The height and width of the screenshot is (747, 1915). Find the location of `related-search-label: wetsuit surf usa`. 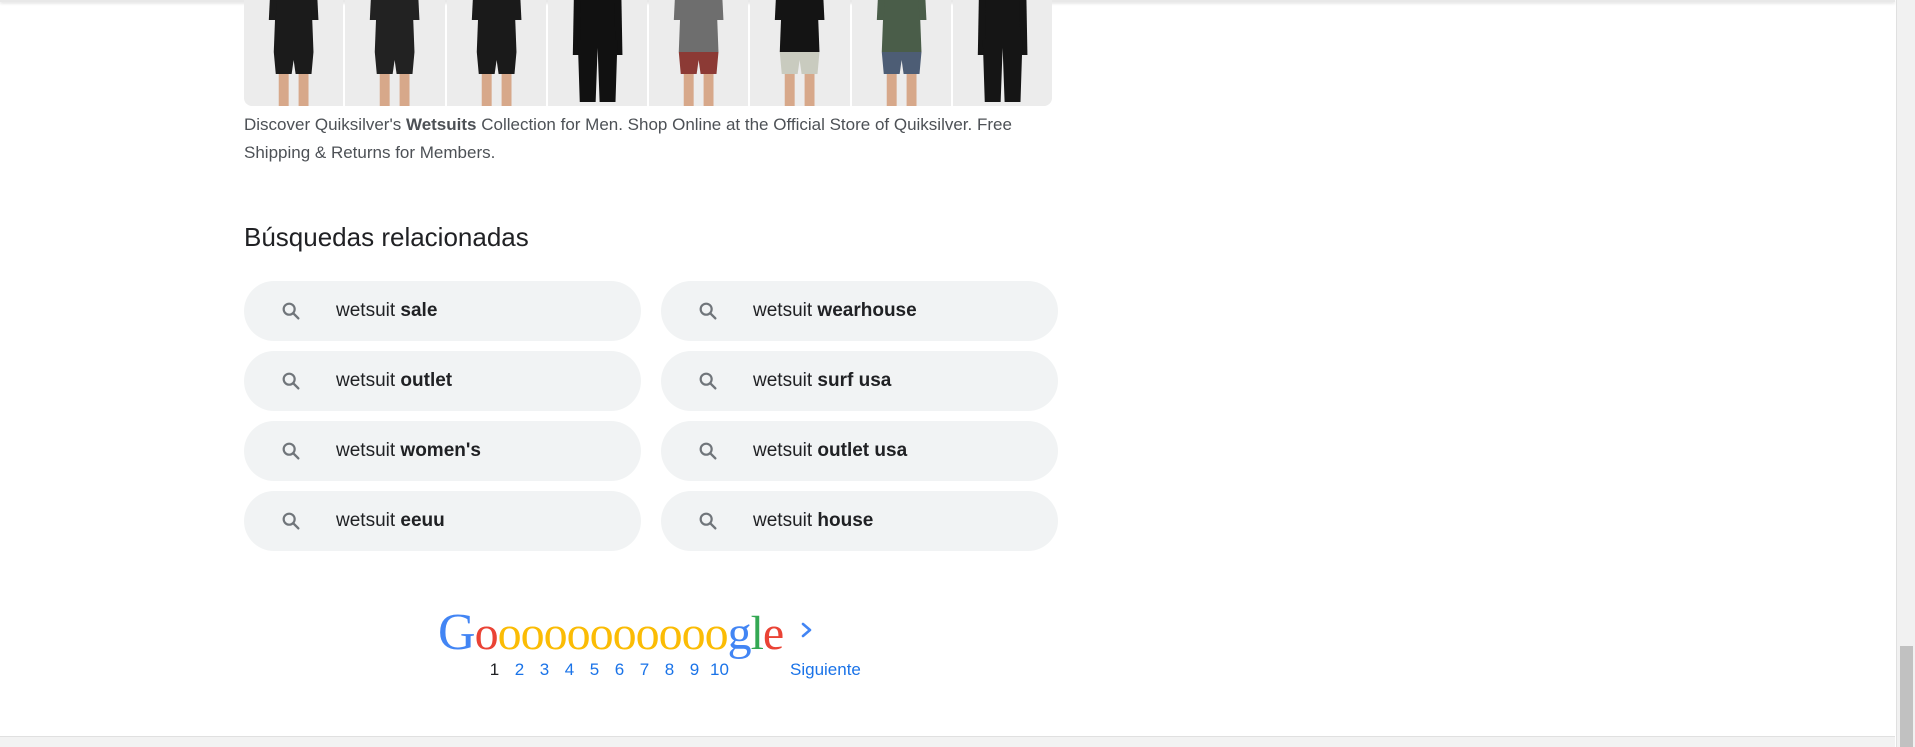

related-search-label: wetsuit surf usa is located at coordinates (822, 380).